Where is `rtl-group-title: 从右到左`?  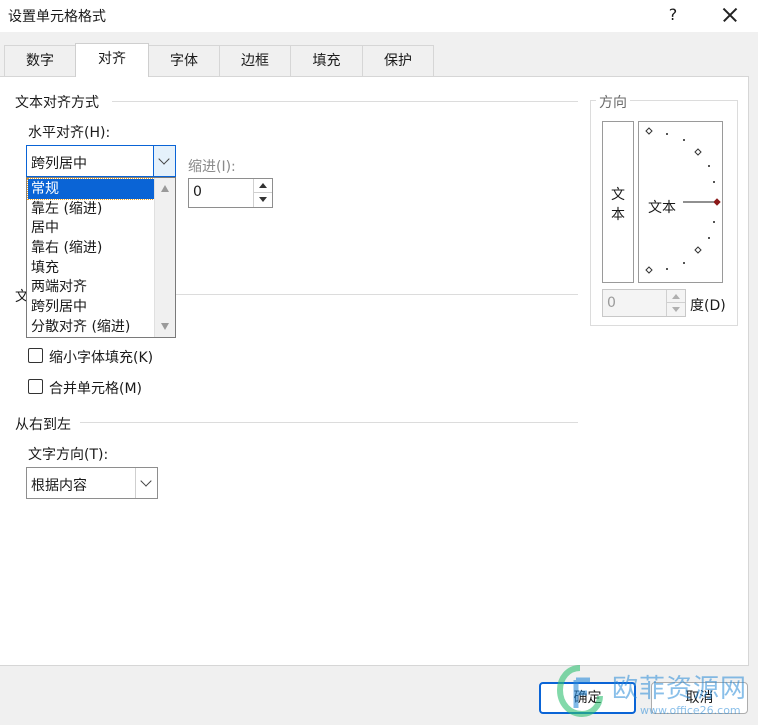 rtl-group-title: 从右到左 is located at coordinates (43, 425).